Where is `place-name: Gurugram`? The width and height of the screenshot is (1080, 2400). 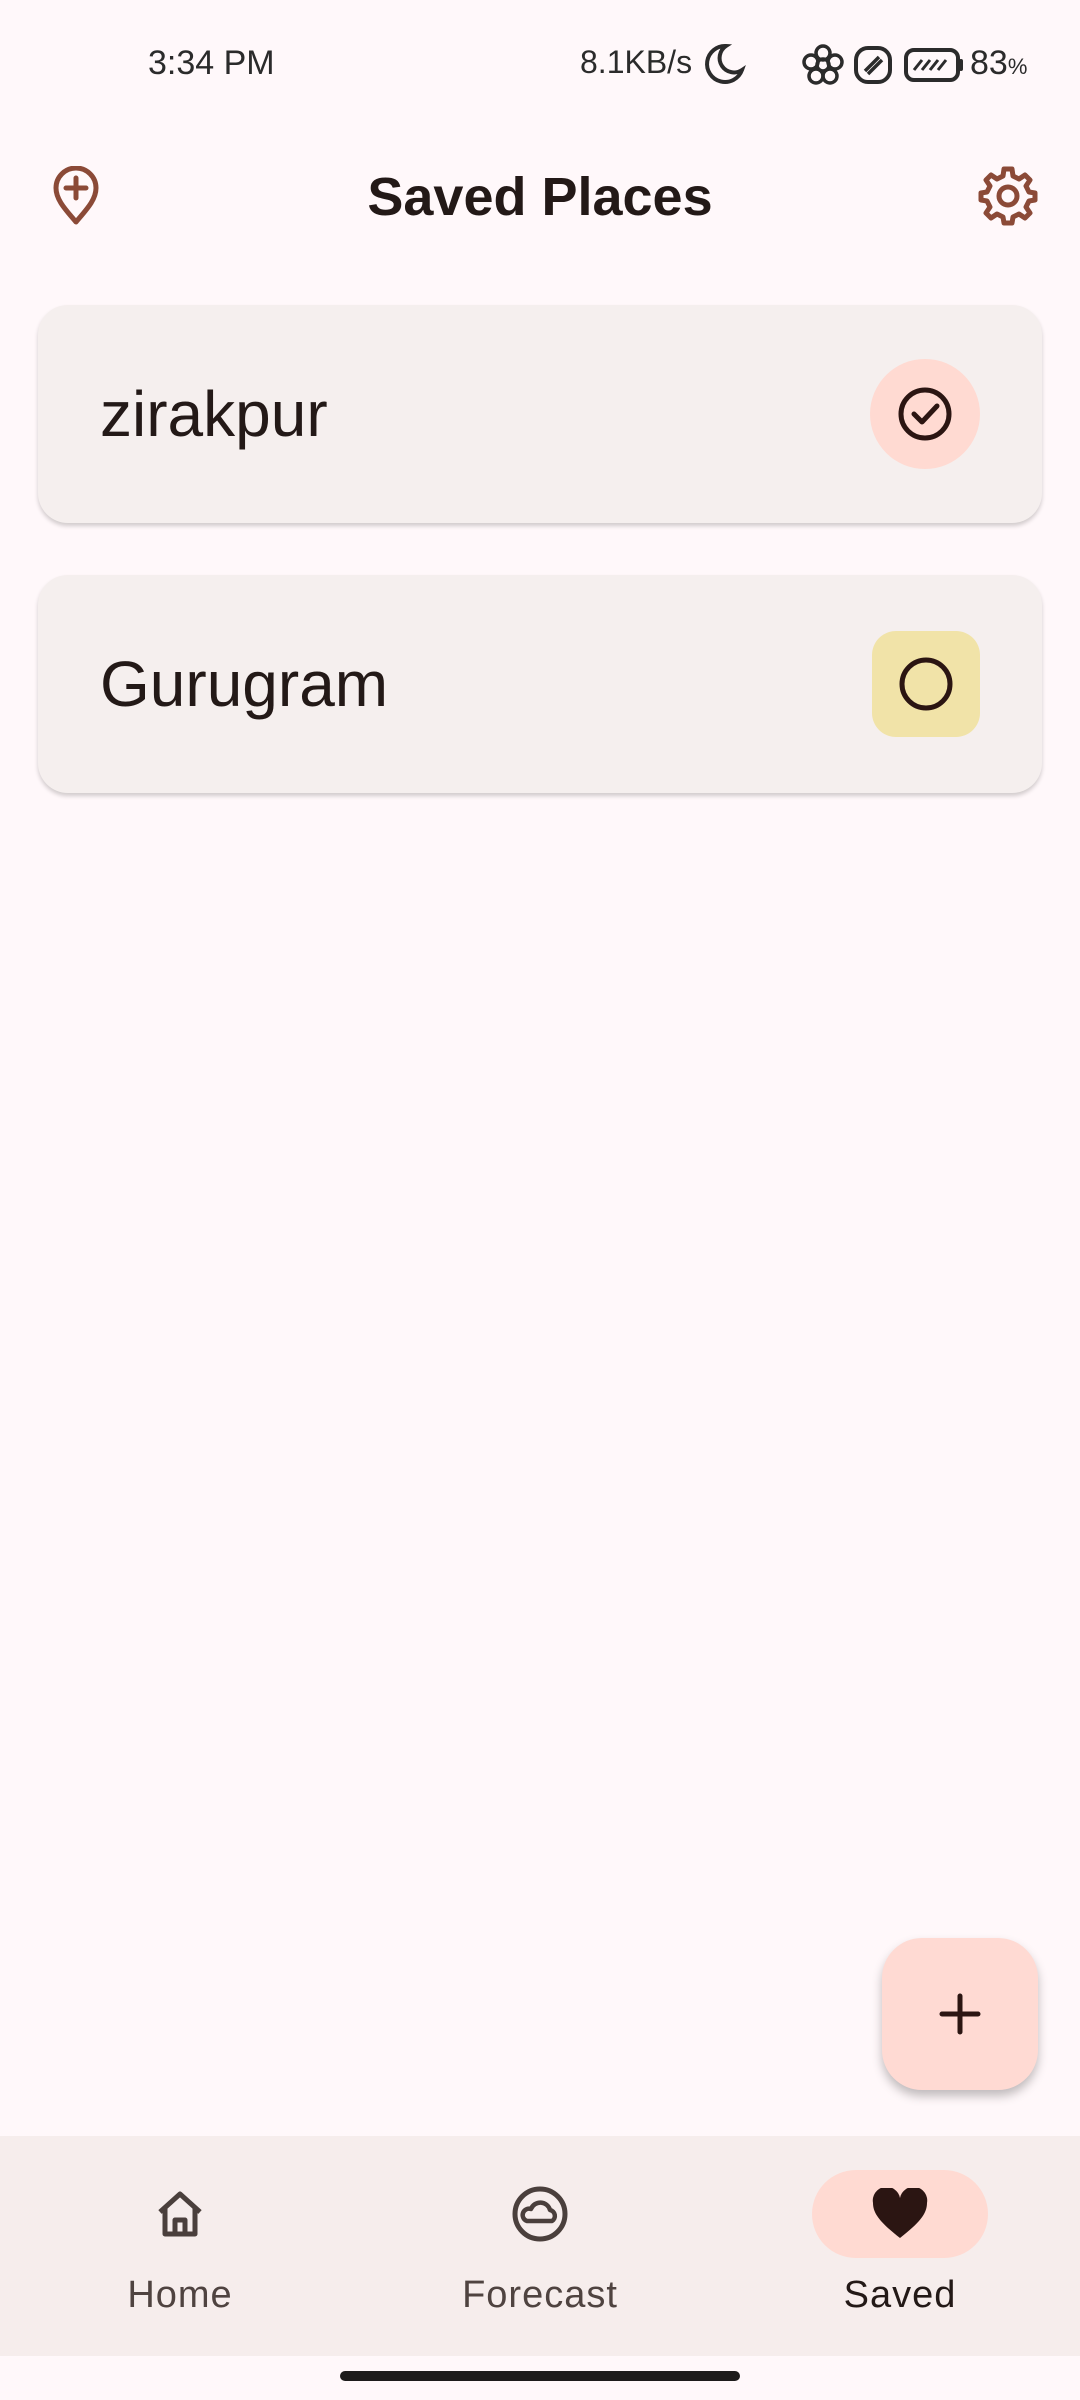
place-name: Gurugram is located at coordinates (244, 684).